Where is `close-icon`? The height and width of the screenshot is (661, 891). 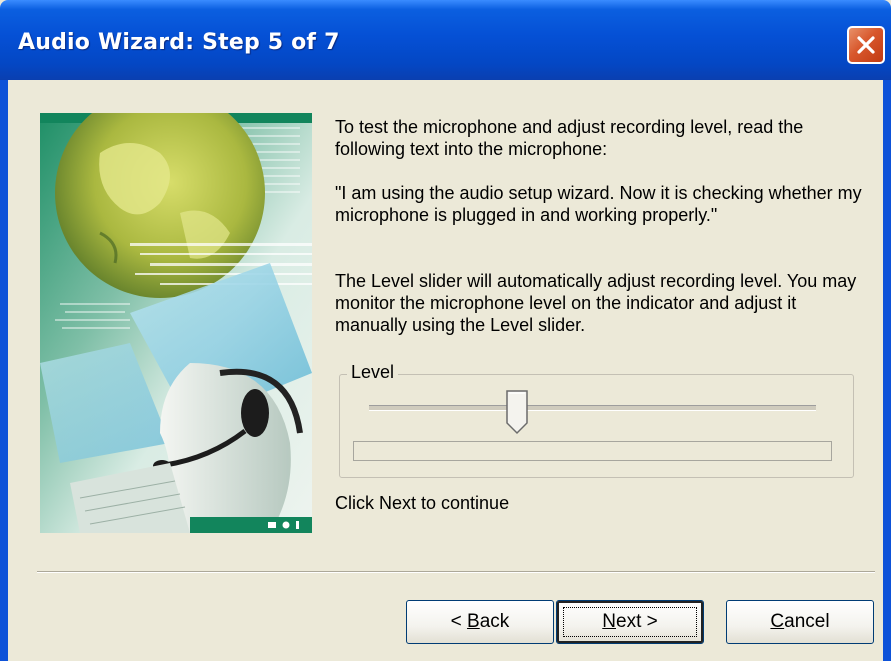 close-icon is located at coordinates (866, 45).